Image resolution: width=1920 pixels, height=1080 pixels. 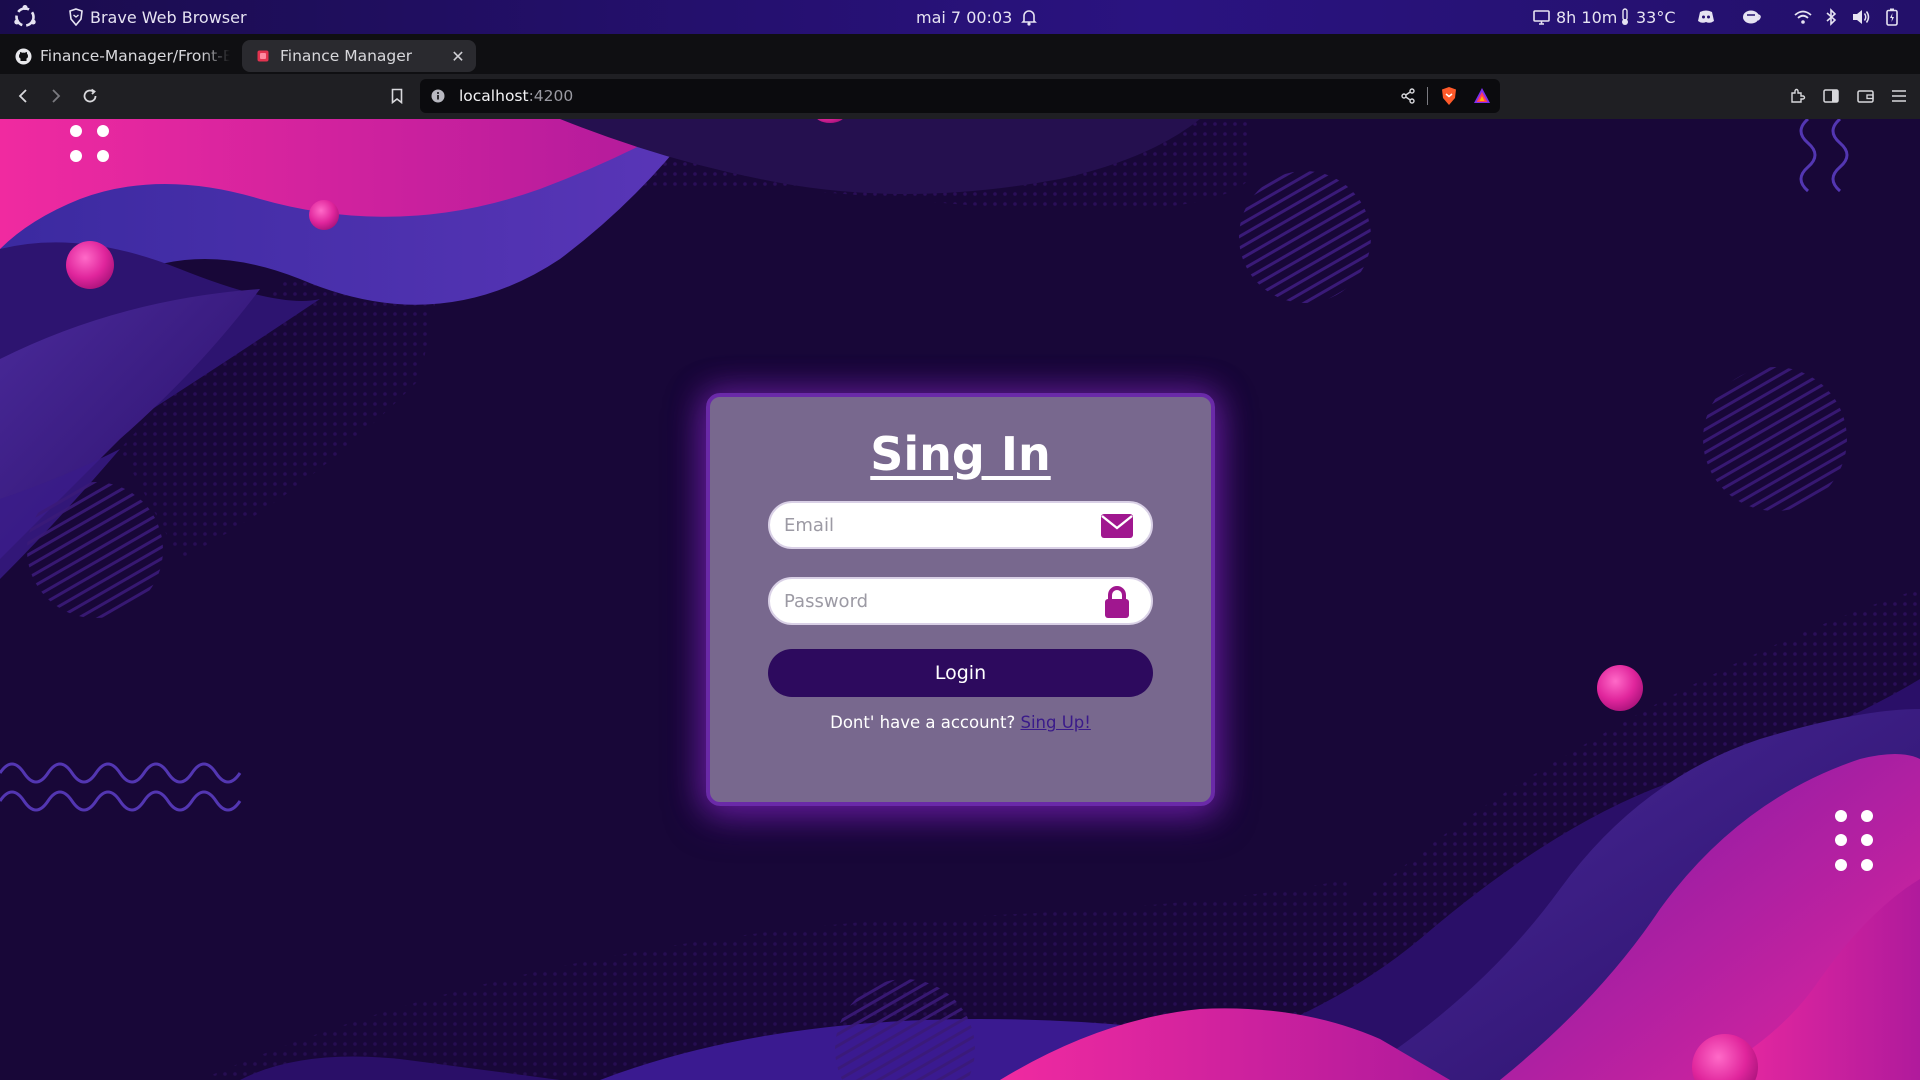 What do you see at coordinates (1117, 526) in the screenshot?
I see `envelope-icon` at bounding box center [1117, 526].